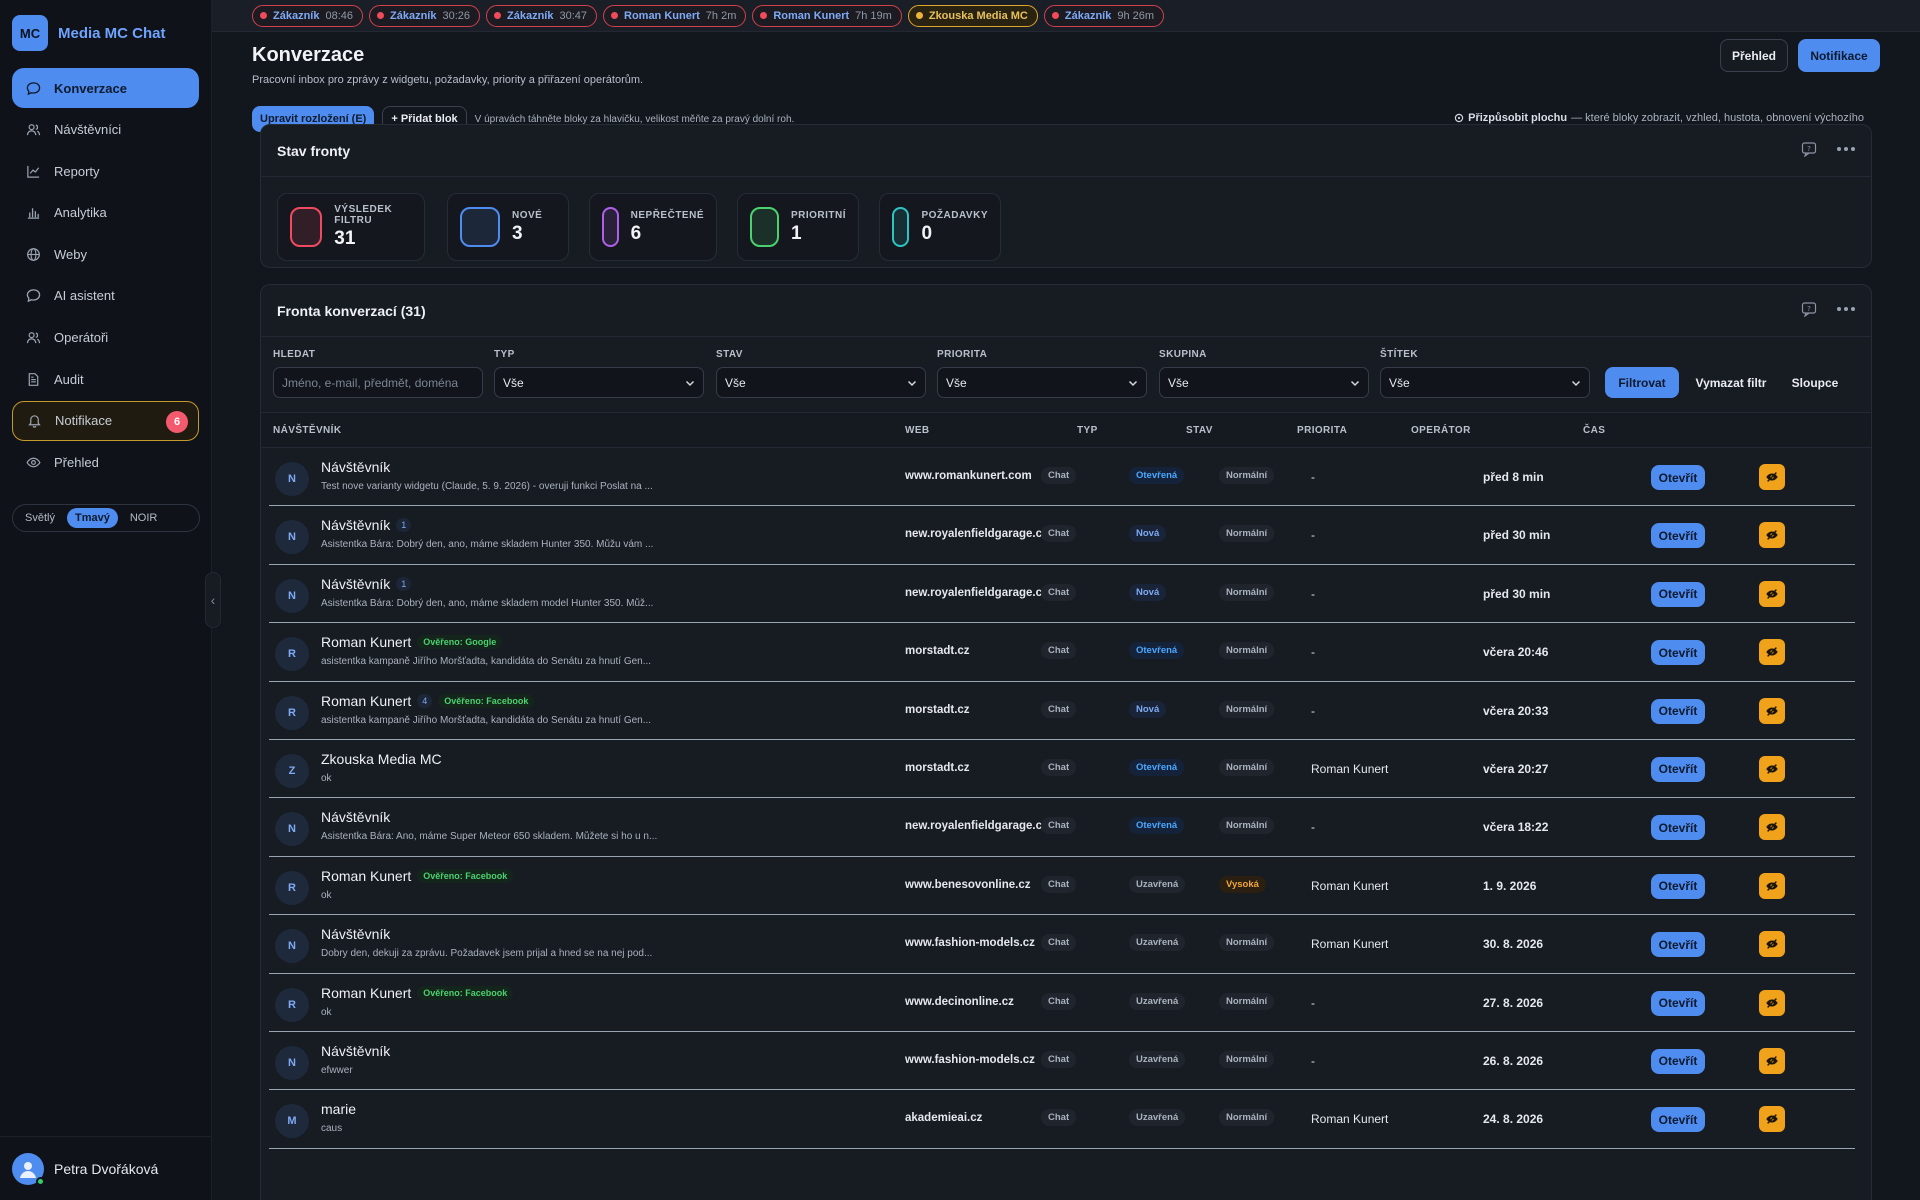  Describe the element at coordinates (1839, 55) in the screenshot. I see `notifications-button: Notifikace` at that location.